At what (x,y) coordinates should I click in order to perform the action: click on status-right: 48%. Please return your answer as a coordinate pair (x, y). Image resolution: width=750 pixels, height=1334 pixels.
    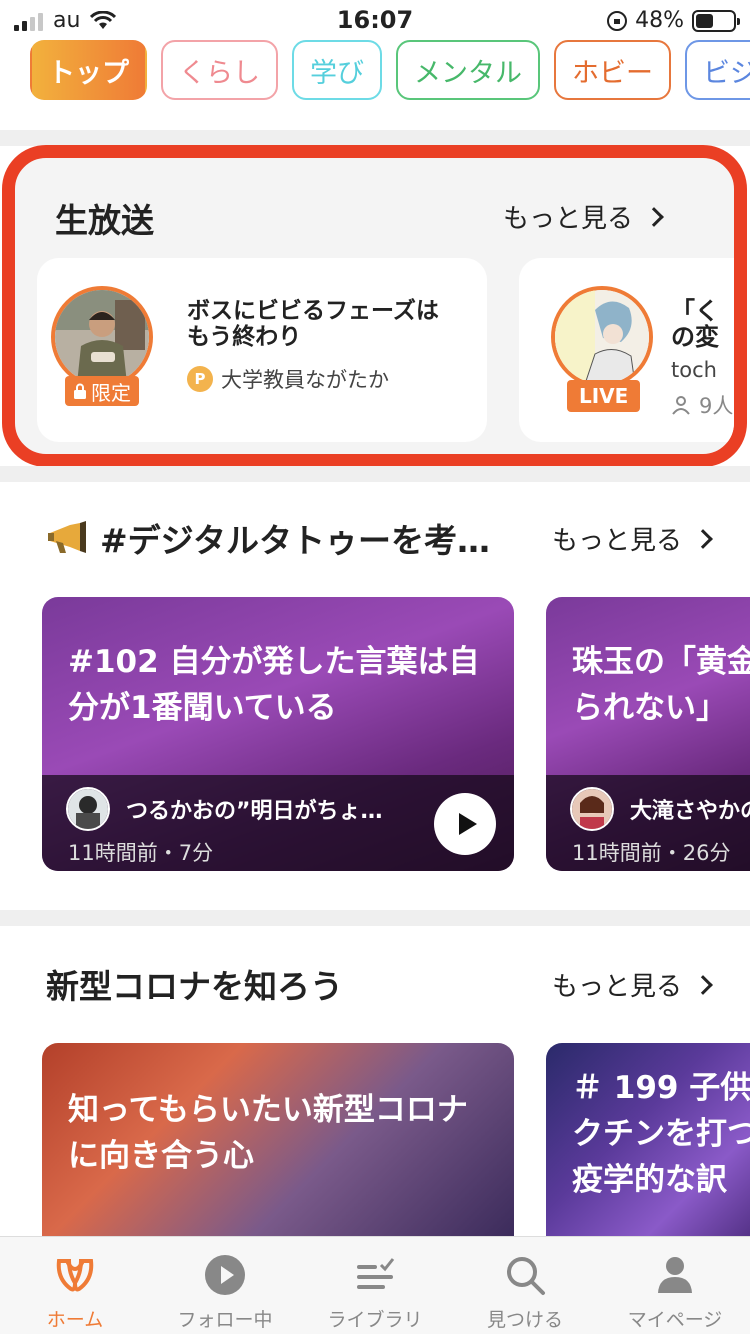
    Looking at the image, I should click on (673, 20).